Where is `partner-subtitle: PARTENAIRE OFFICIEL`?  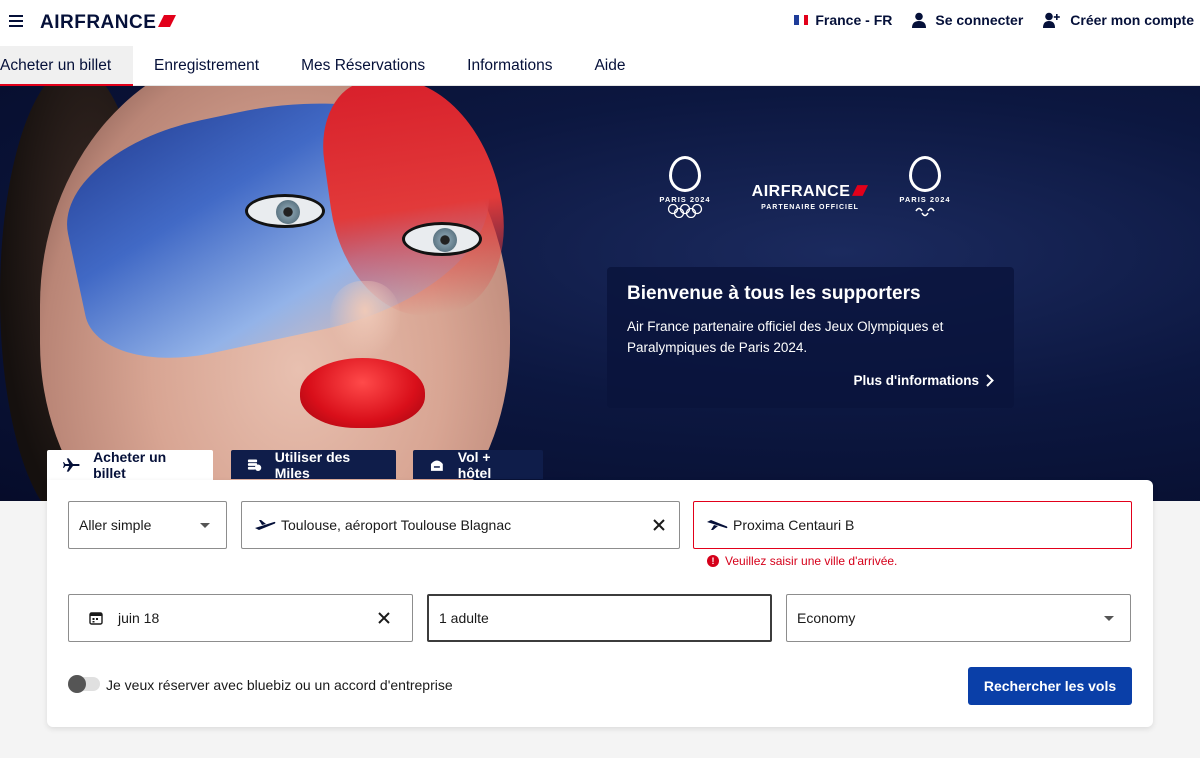
partner-subtitle: PARTENAIRE OFFICIEL is located at coordinates (810, 207).